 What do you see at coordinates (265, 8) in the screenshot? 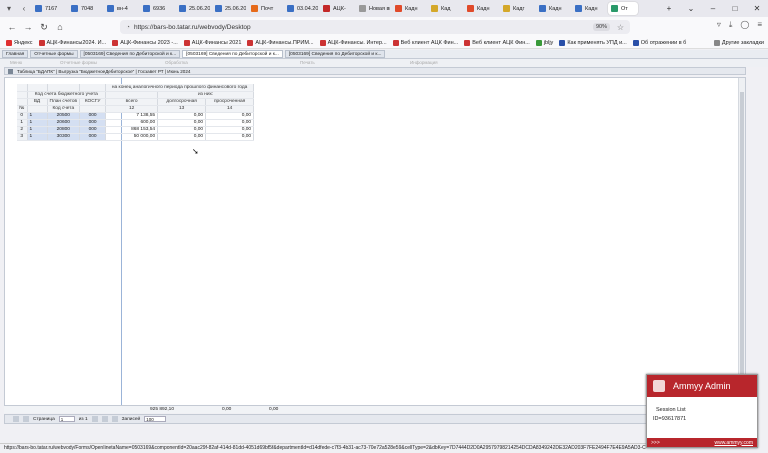
I see `browser-tab: Почт` at bounding box center [265, 8].